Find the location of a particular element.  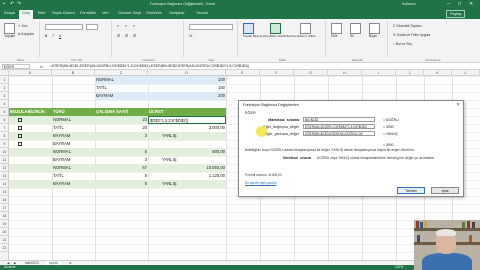

align-middle-icon: ≡ is located at coordinates (126, 26).